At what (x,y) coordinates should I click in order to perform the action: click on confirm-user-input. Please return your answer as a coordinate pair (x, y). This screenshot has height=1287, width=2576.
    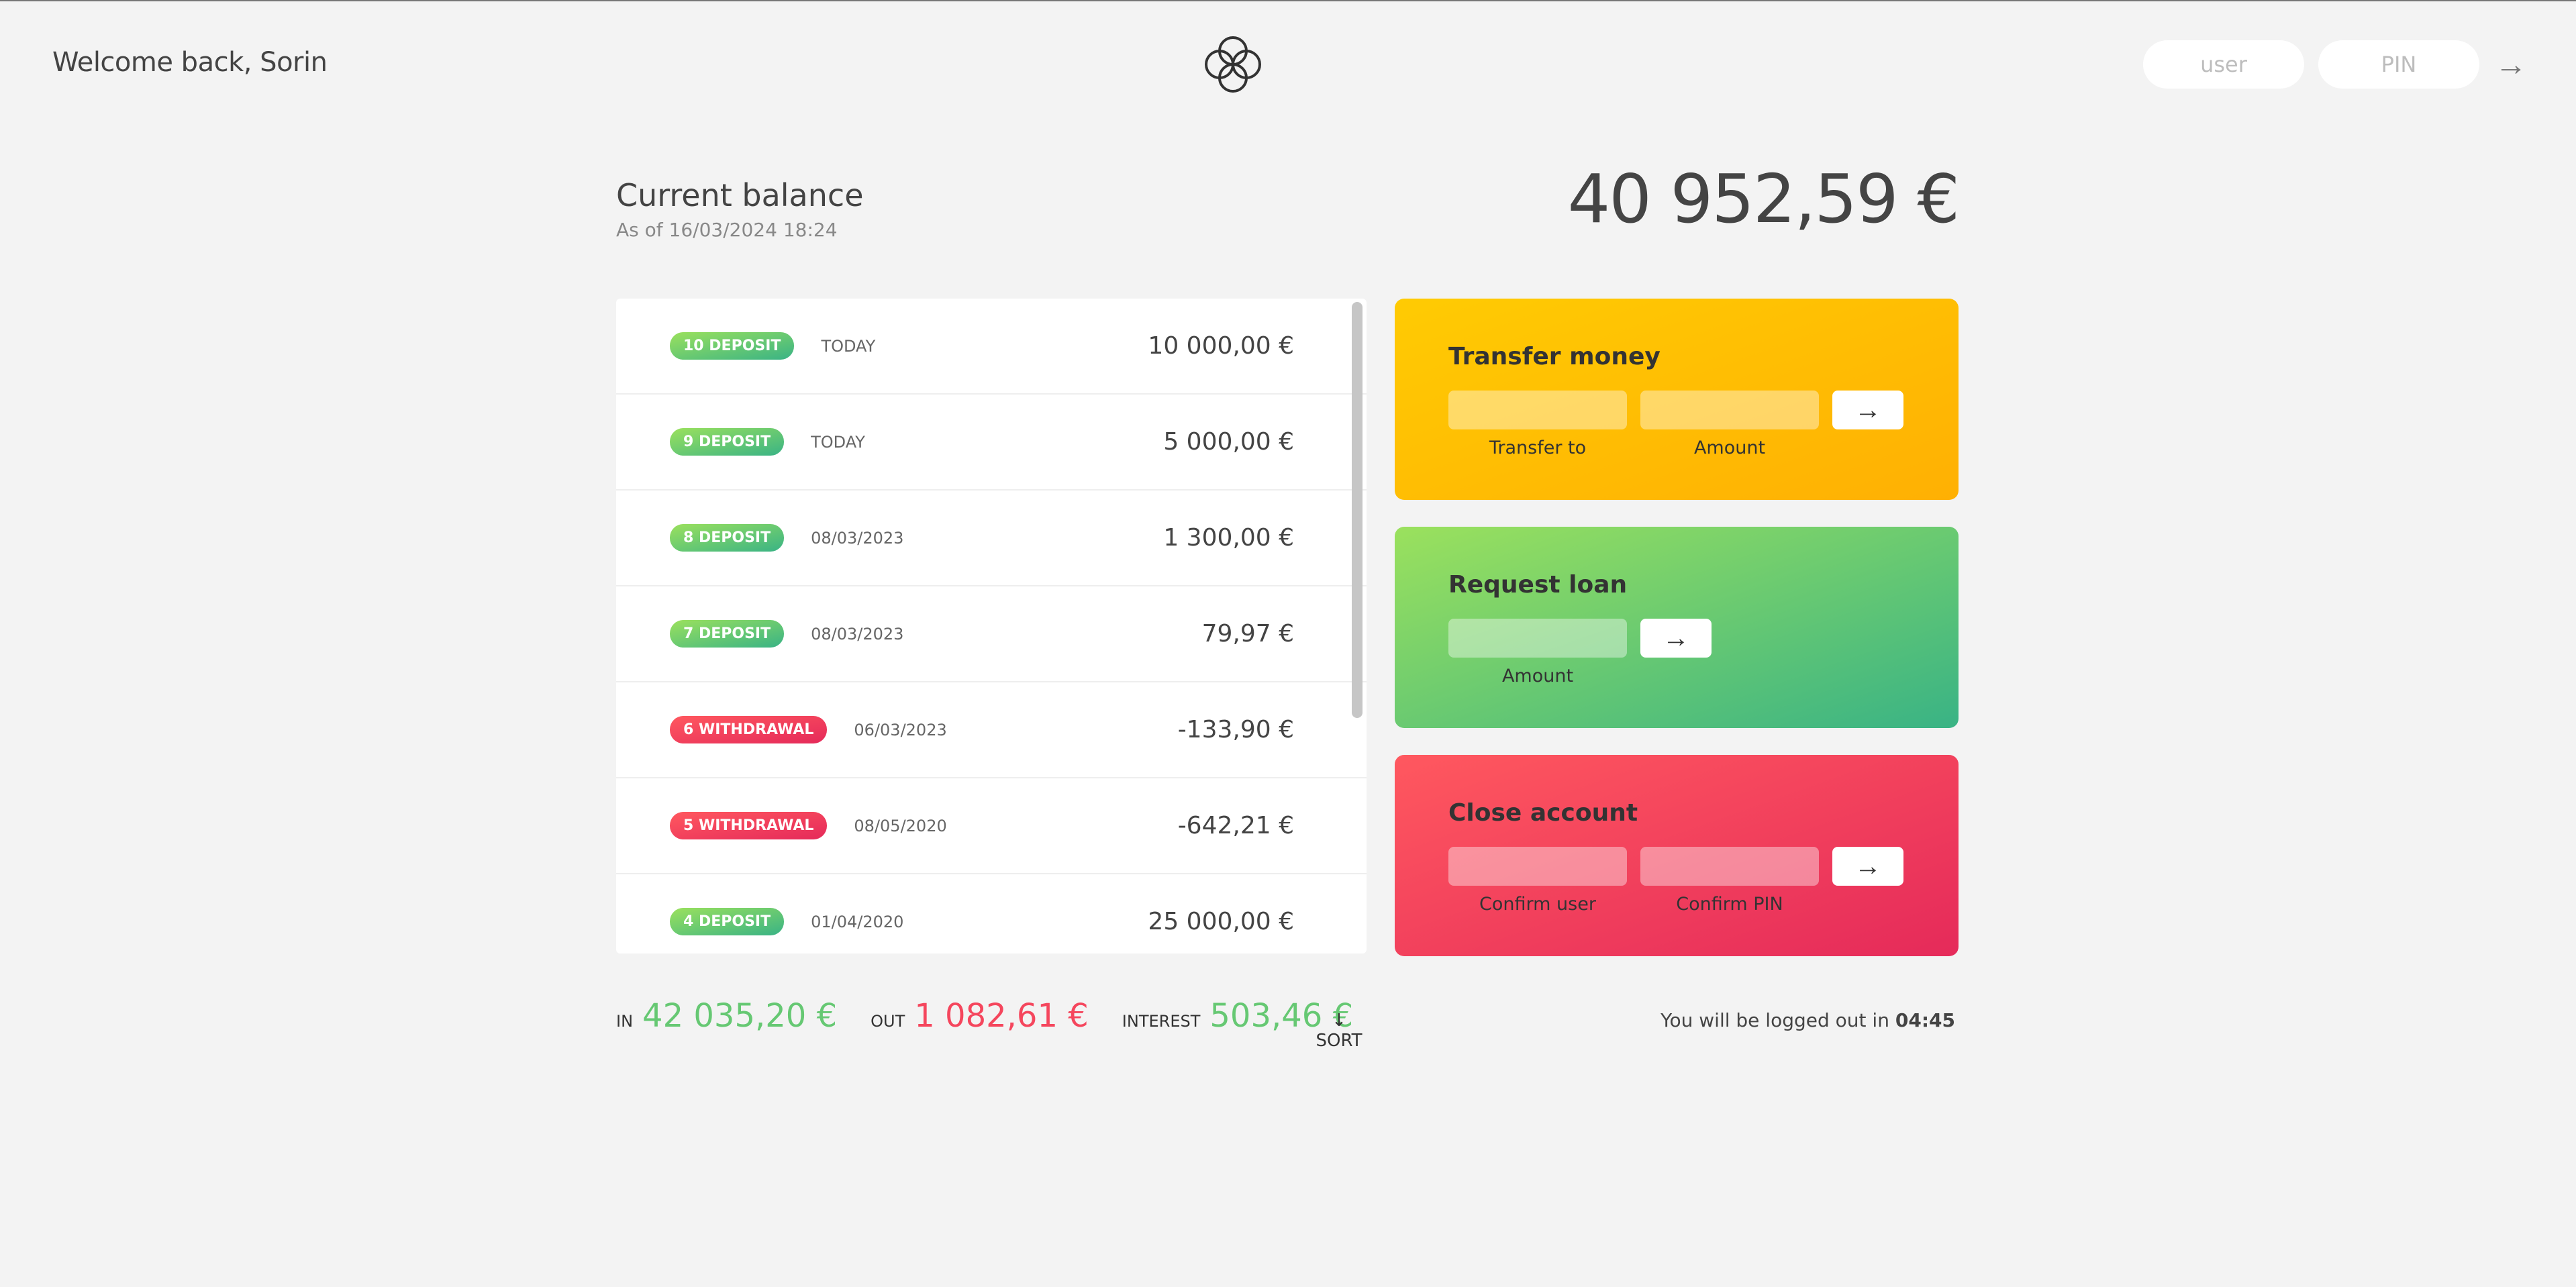
    Looking at the image, I should click on (1537, 866).